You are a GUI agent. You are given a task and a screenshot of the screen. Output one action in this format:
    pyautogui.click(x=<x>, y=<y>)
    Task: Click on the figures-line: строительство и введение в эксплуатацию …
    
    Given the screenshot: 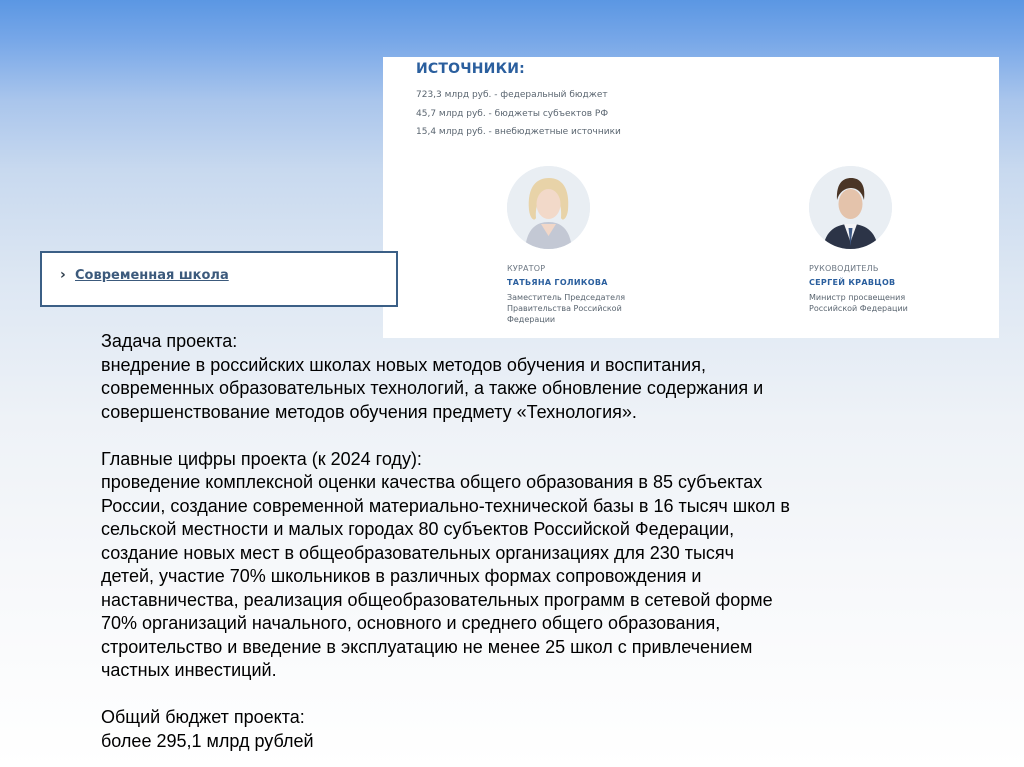 What is the action you would take?
    pyautogui.click(x=427, y=646)
    